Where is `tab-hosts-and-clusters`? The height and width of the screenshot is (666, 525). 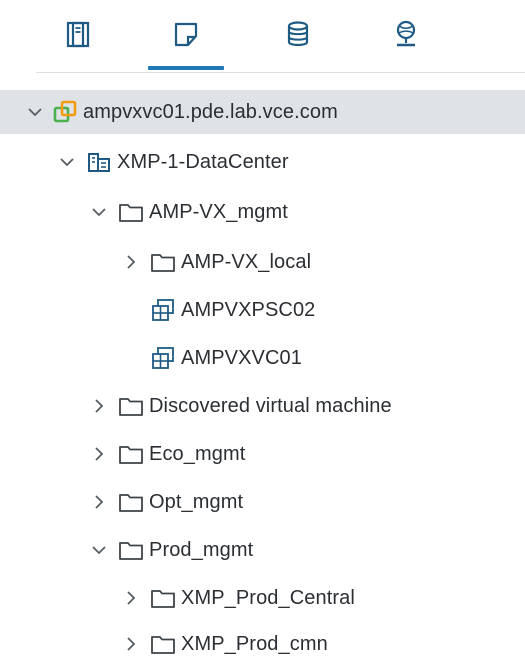
tab-hosts-and-clusters is located at coordinates (78, 37).